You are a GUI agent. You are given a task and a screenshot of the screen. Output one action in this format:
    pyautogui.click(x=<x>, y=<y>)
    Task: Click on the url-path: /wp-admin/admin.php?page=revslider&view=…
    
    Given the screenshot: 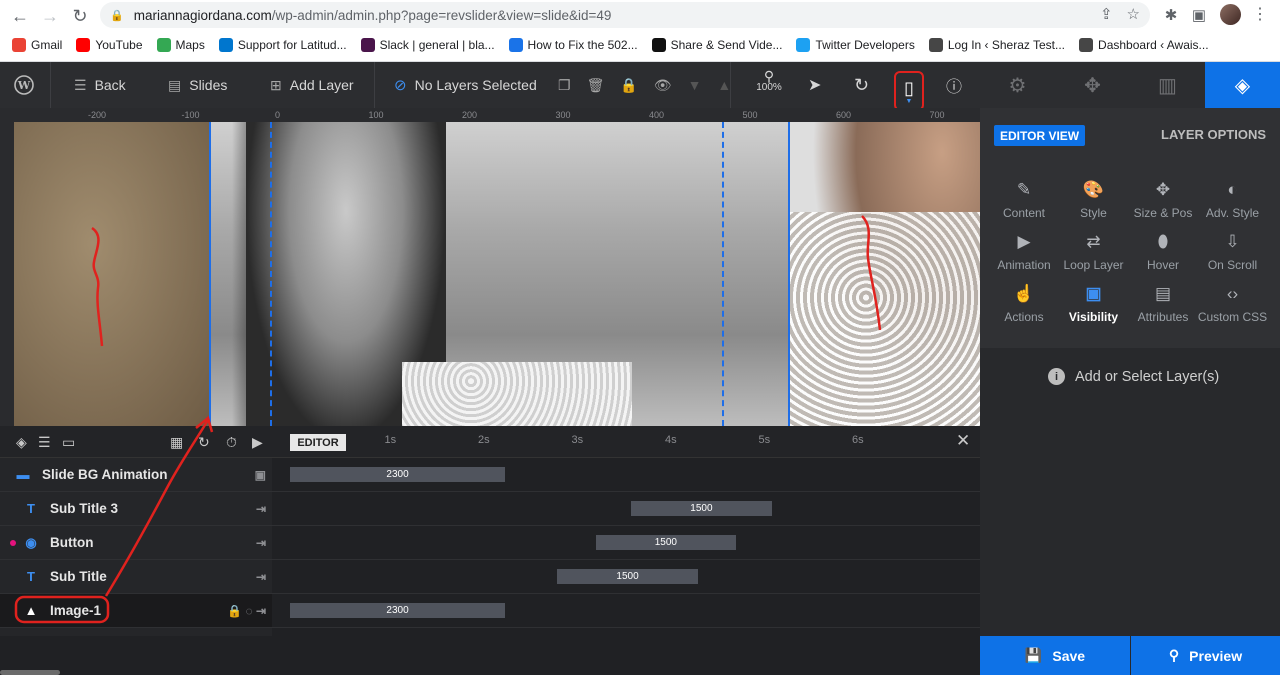 What is the action you would take?
    pyautogui.click(x=441, y=15)
    